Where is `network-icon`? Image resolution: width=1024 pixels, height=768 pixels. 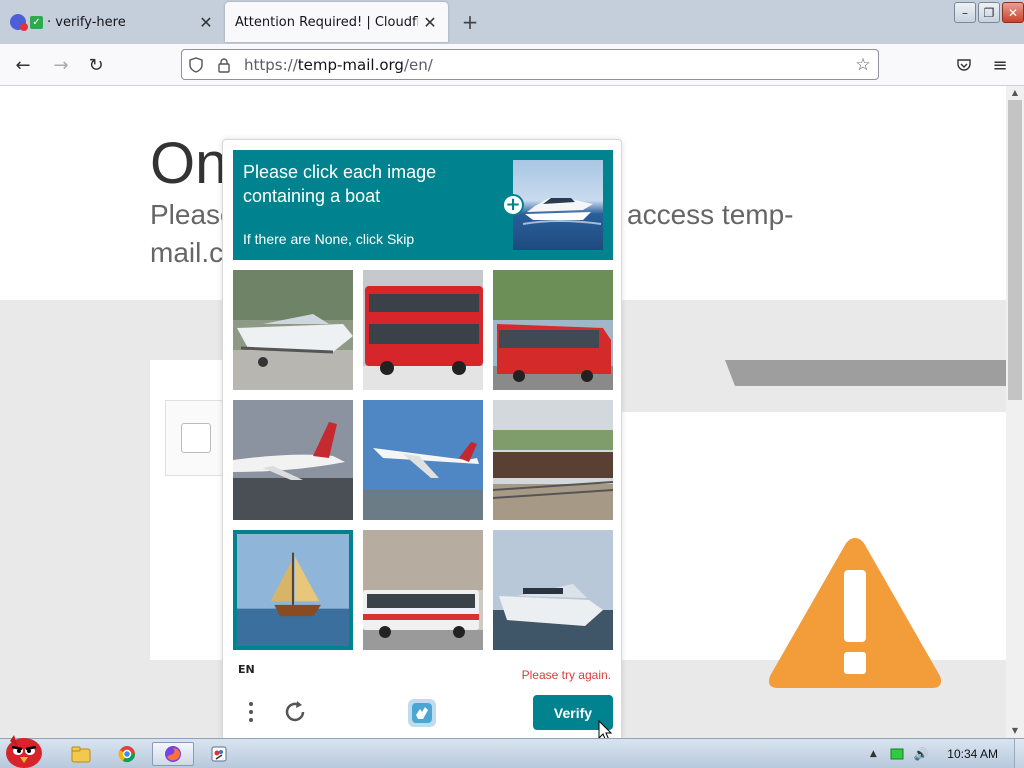 network-icon is located at coordinates (897, 754).